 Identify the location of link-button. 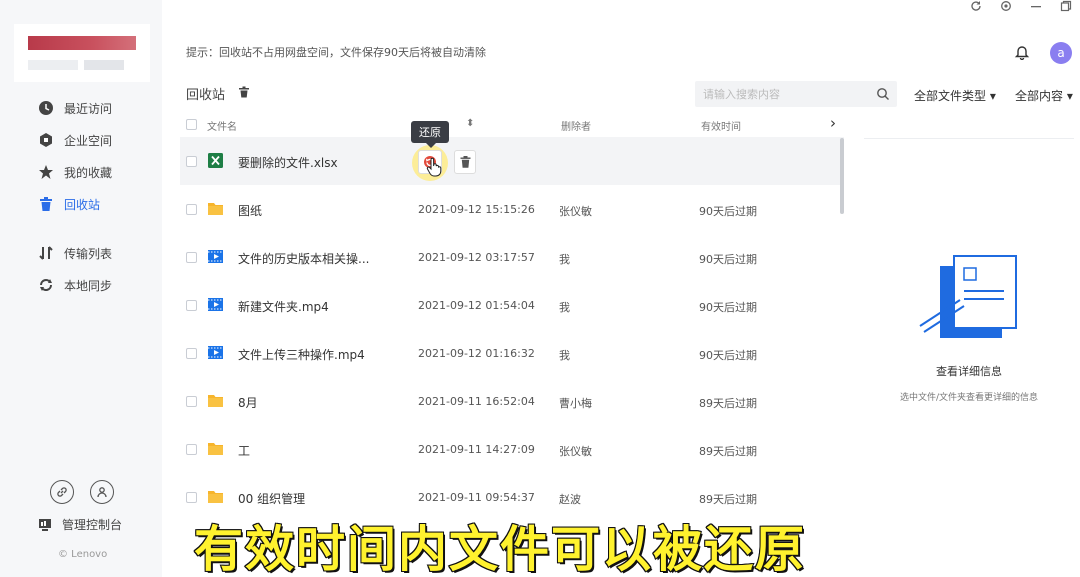
(62, 492).